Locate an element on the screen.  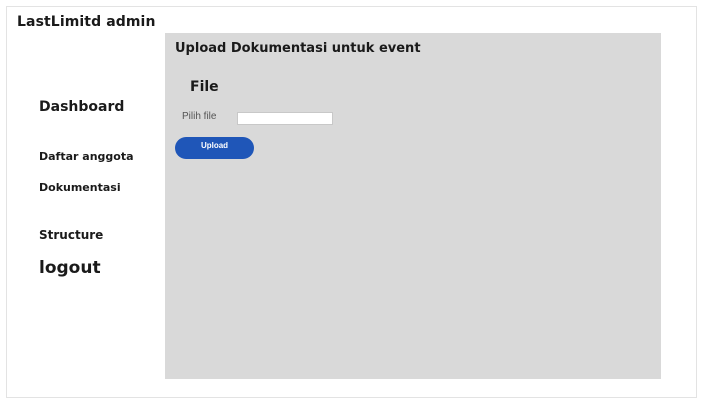
page-title: Upload Dokumentasi untuk event is located at coordinates (298, 48).